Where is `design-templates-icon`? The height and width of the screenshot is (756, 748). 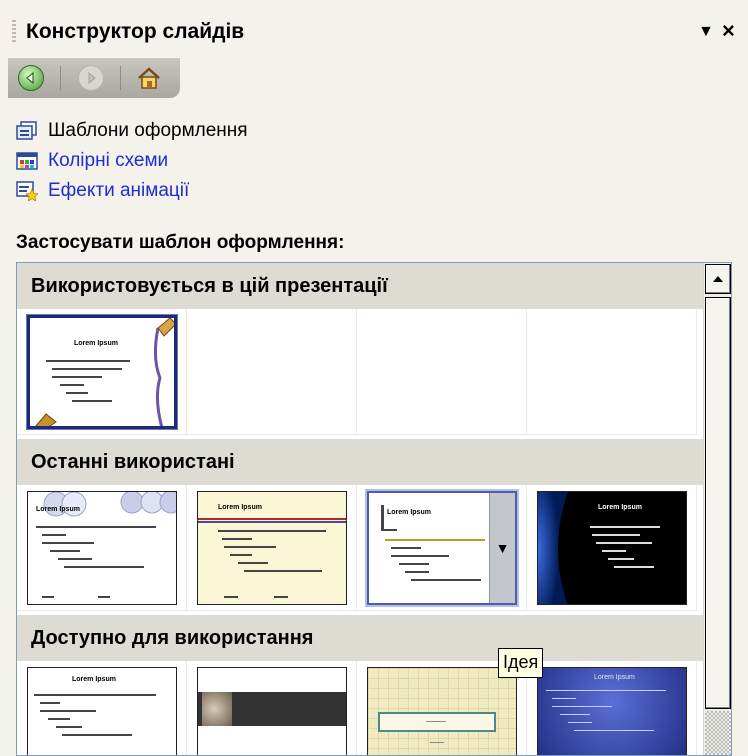 design-templates-icon is located at coordinates (27, 131).